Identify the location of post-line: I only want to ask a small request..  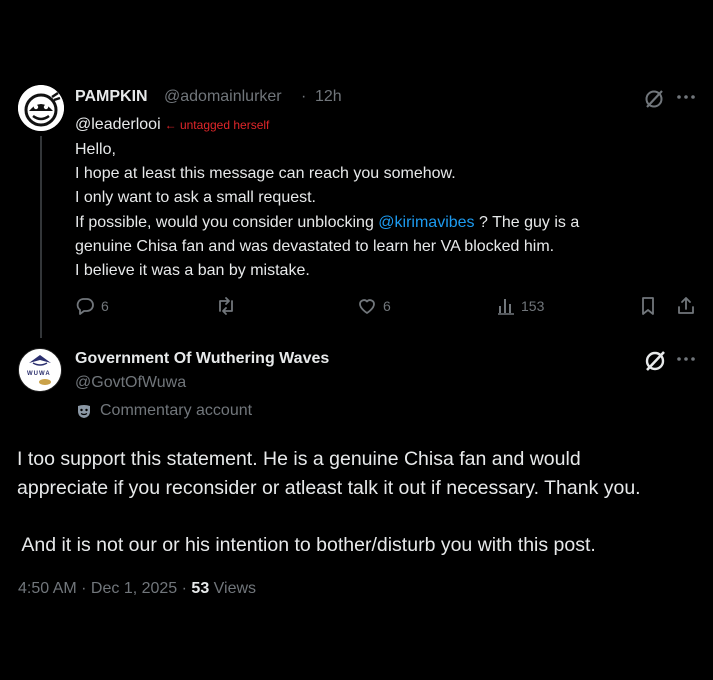
(195, 198).